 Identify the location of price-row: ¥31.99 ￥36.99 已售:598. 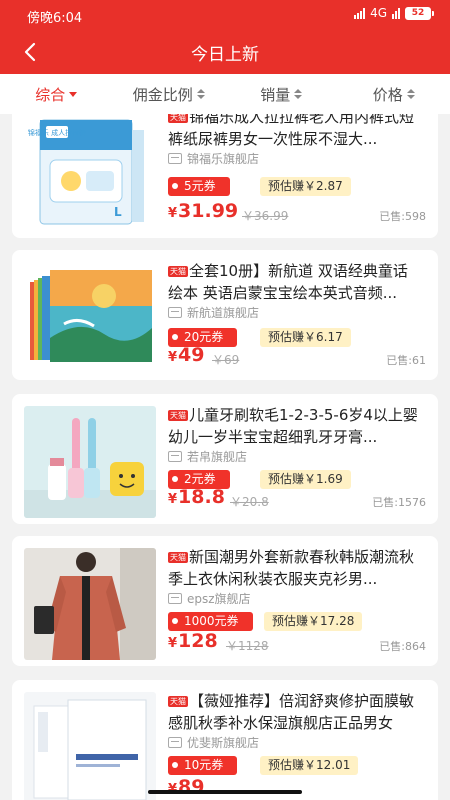
(297, 212).